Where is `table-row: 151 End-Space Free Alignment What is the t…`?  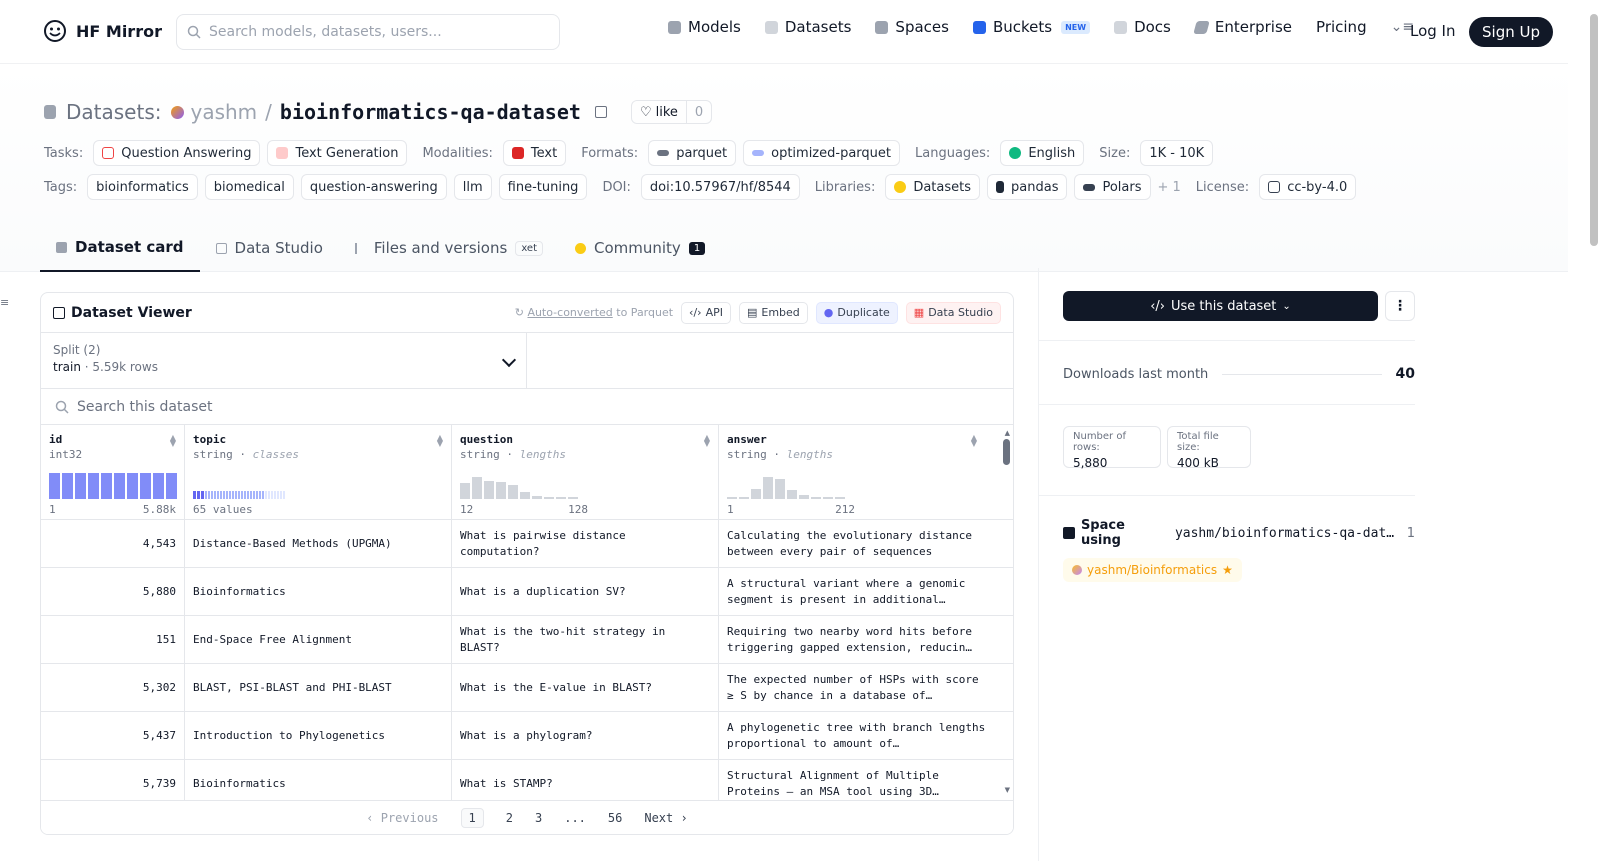
table-row: 151 End-Space Free Alignment What is the t… is located at coordinates (527, 640).